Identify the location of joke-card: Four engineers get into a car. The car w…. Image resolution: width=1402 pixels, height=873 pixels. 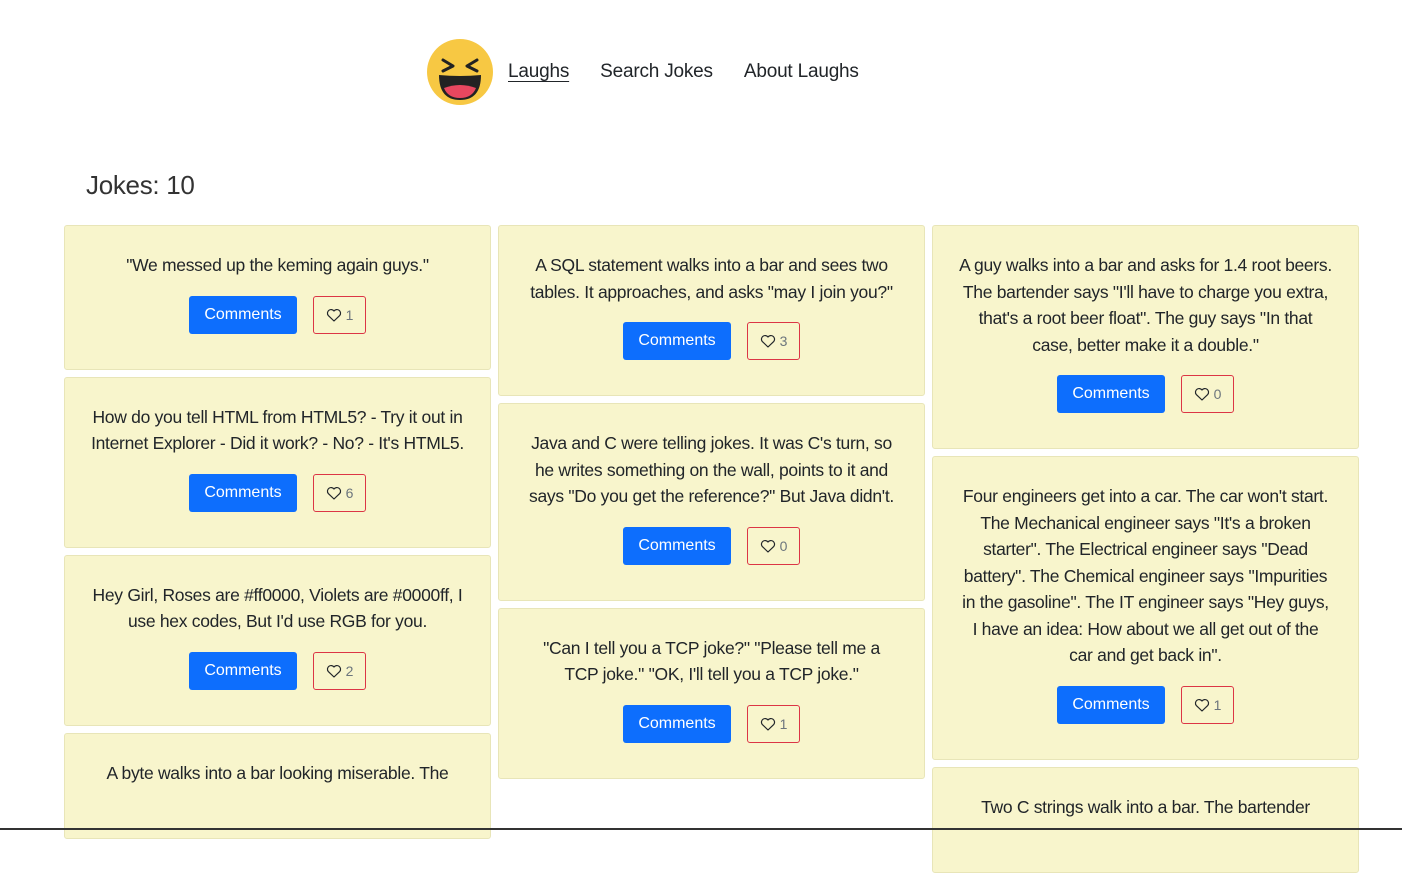
(1145, 608).